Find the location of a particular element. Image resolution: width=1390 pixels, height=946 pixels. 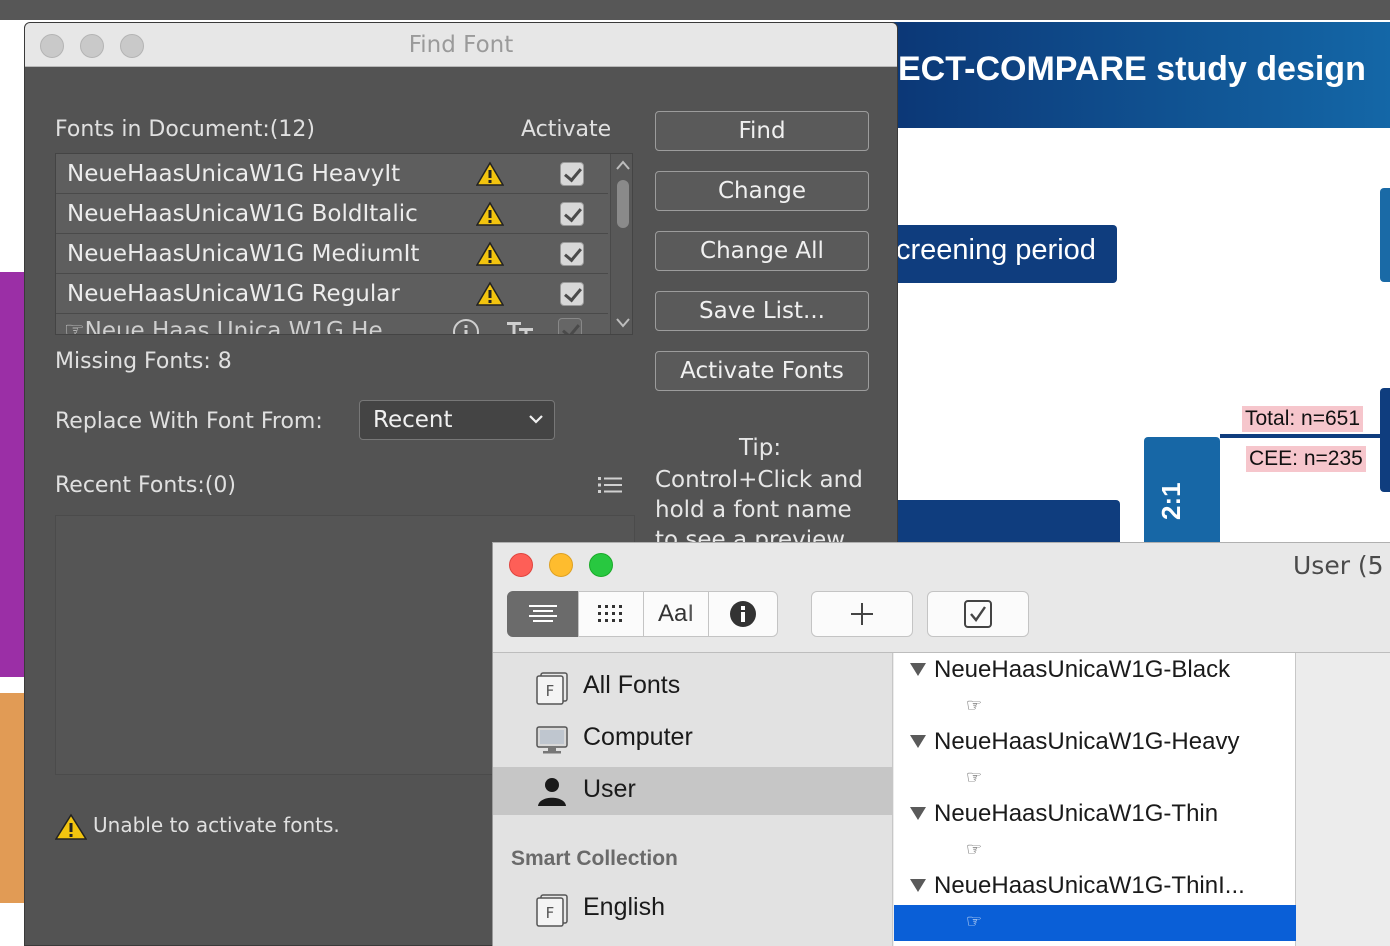

slide-title: ECT-COMPARE study design is located at coordinates (1132, 69).